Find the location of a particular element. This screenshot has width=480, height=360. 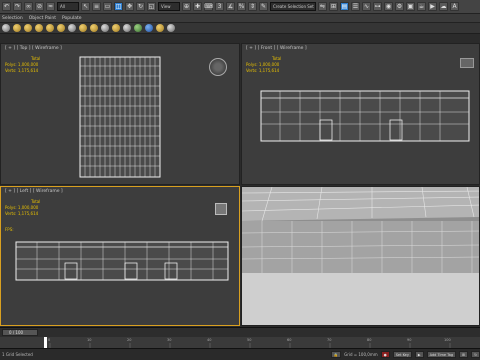

scale-icon: ◱ is located at coordinates (151, 6).